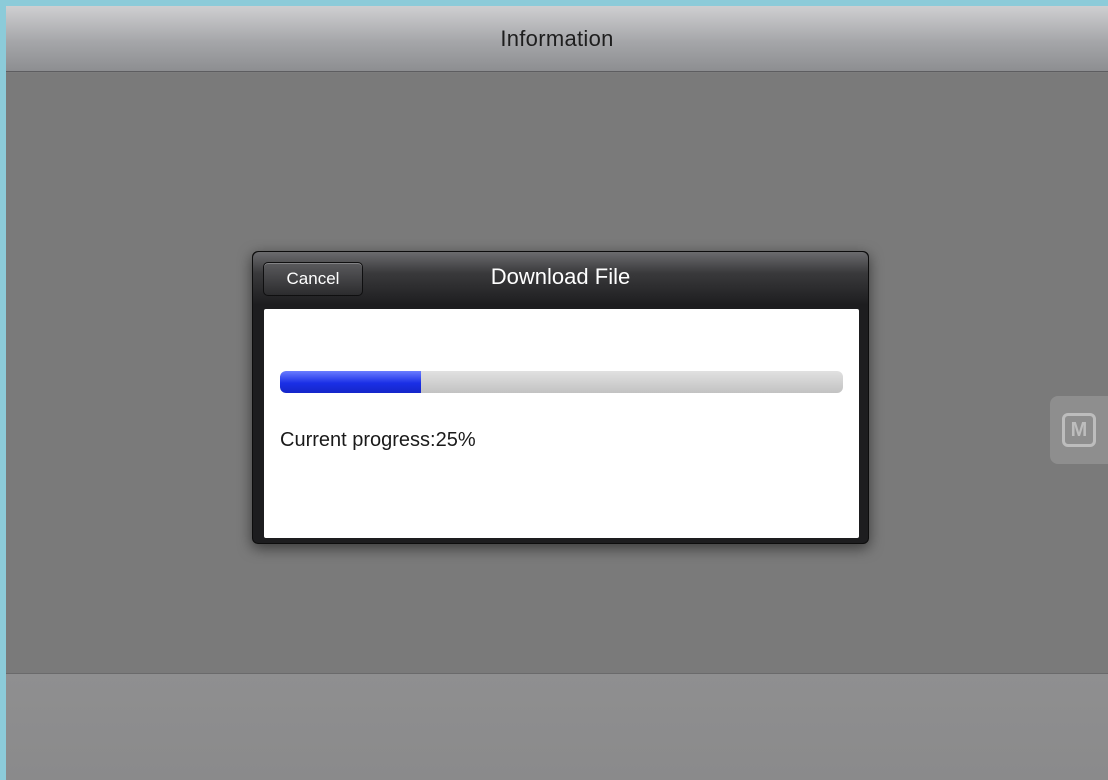 The height and width of the screenshot is (780, 1108). I want to click on side-tab-label: M, so click(1079, 429).